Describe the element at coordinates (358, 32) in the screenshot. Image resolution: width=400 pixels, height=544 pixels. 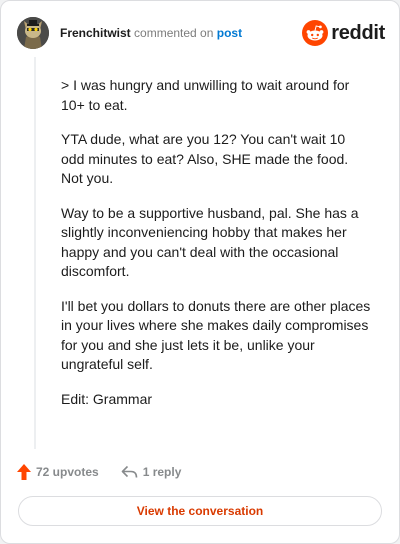
I see `reddit-wordmark: reddit` at that location.